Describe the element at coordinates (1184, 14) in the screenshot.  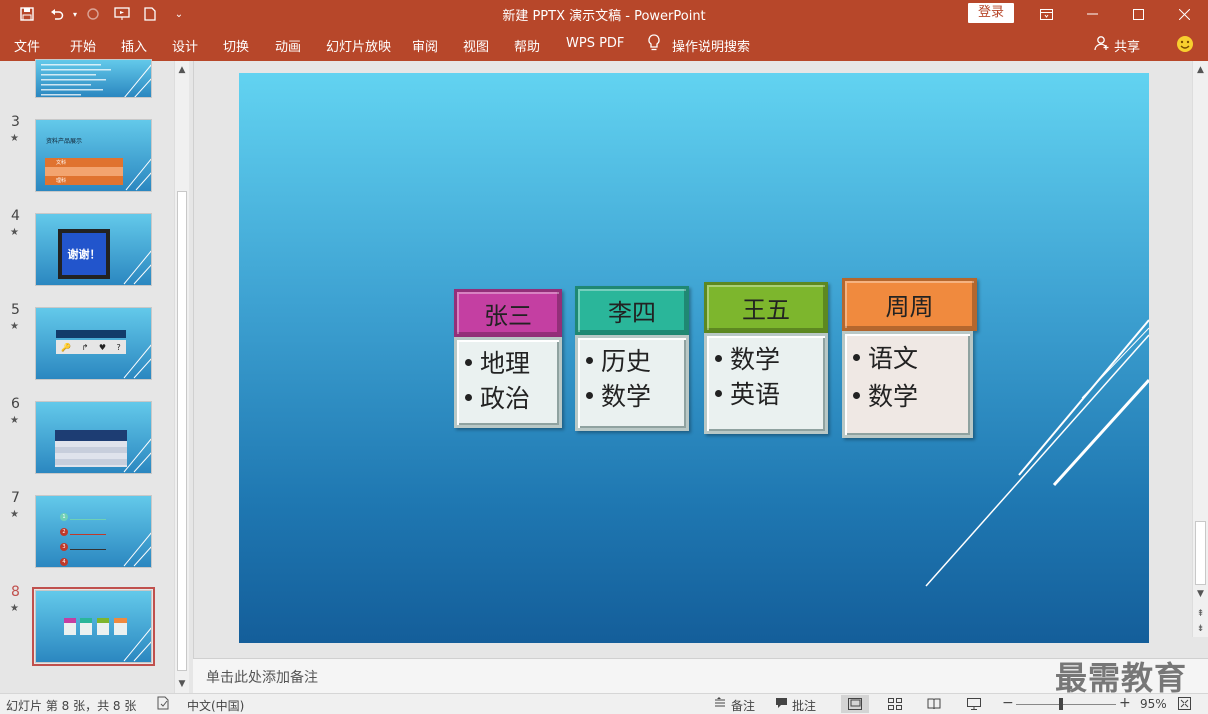
I see `close-icon` at that location.